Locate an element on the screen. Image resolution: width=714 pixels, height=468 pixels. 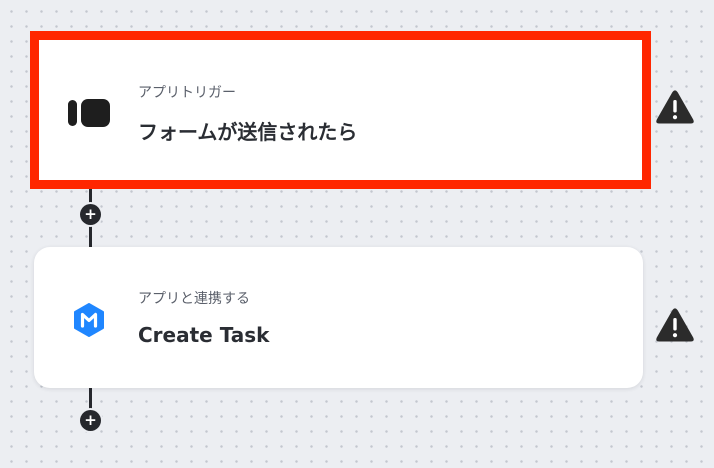
meistertask-icon is located at coordinates (89, 322).